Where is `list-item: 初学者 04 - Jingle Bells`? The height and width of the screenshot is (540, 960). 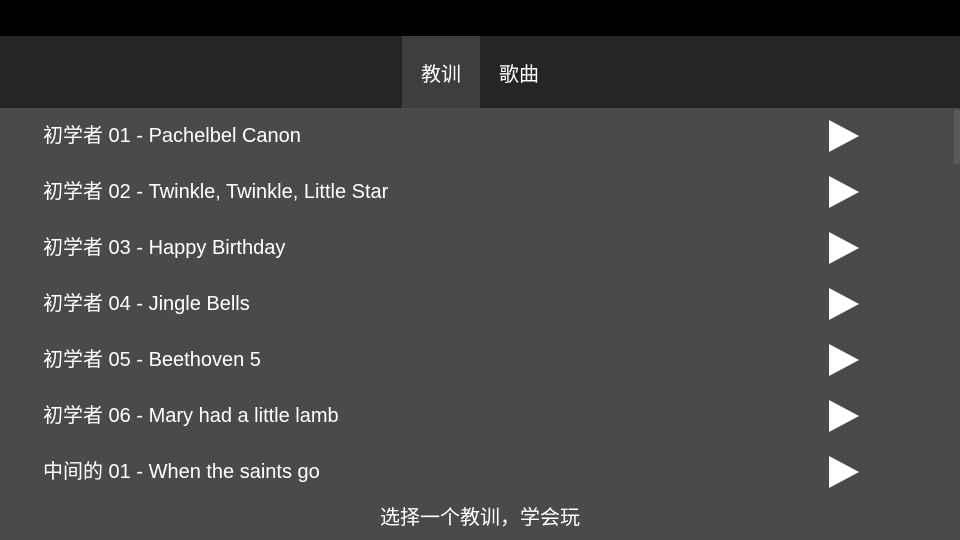
list-item: 初学者 04 - Jingle Bells is located at coordinates (477, 304).